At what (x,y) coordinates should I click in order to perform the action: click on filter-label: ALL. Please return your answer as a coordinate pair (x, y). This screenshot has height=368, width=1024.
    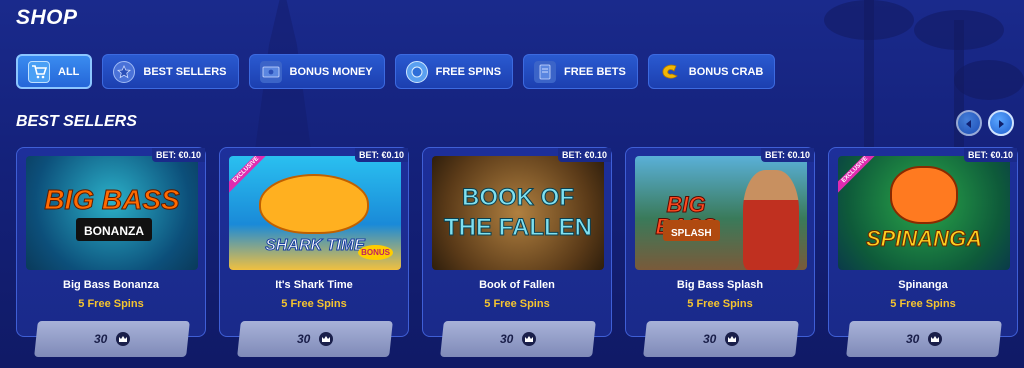
    Looking at the image, I should click on (69, 71).